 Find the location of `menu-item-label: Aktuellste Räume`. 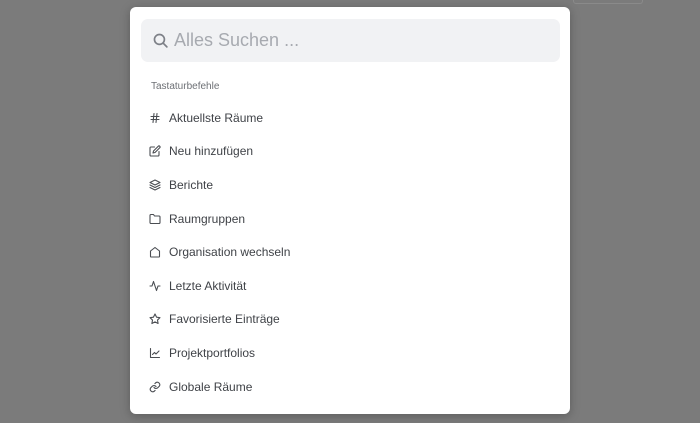

menu-item-label: Aktuellste Räume is located at coordinates (216, 117).